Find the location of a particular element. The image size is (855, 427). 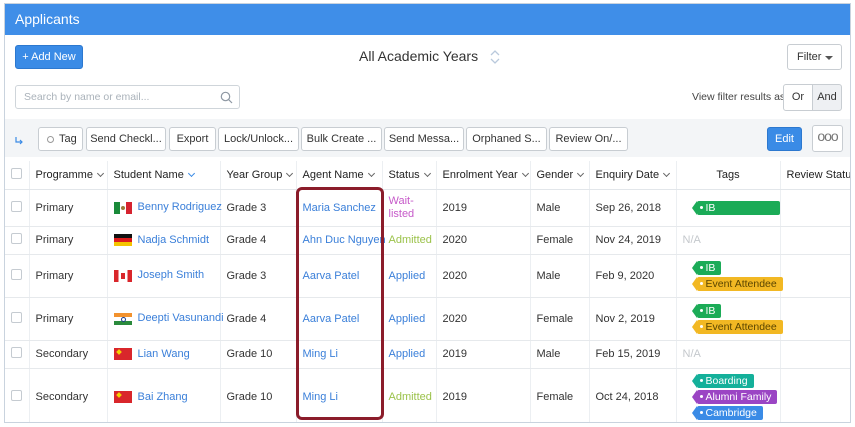

select-all-checkbox is located at coordinates (16, 173).